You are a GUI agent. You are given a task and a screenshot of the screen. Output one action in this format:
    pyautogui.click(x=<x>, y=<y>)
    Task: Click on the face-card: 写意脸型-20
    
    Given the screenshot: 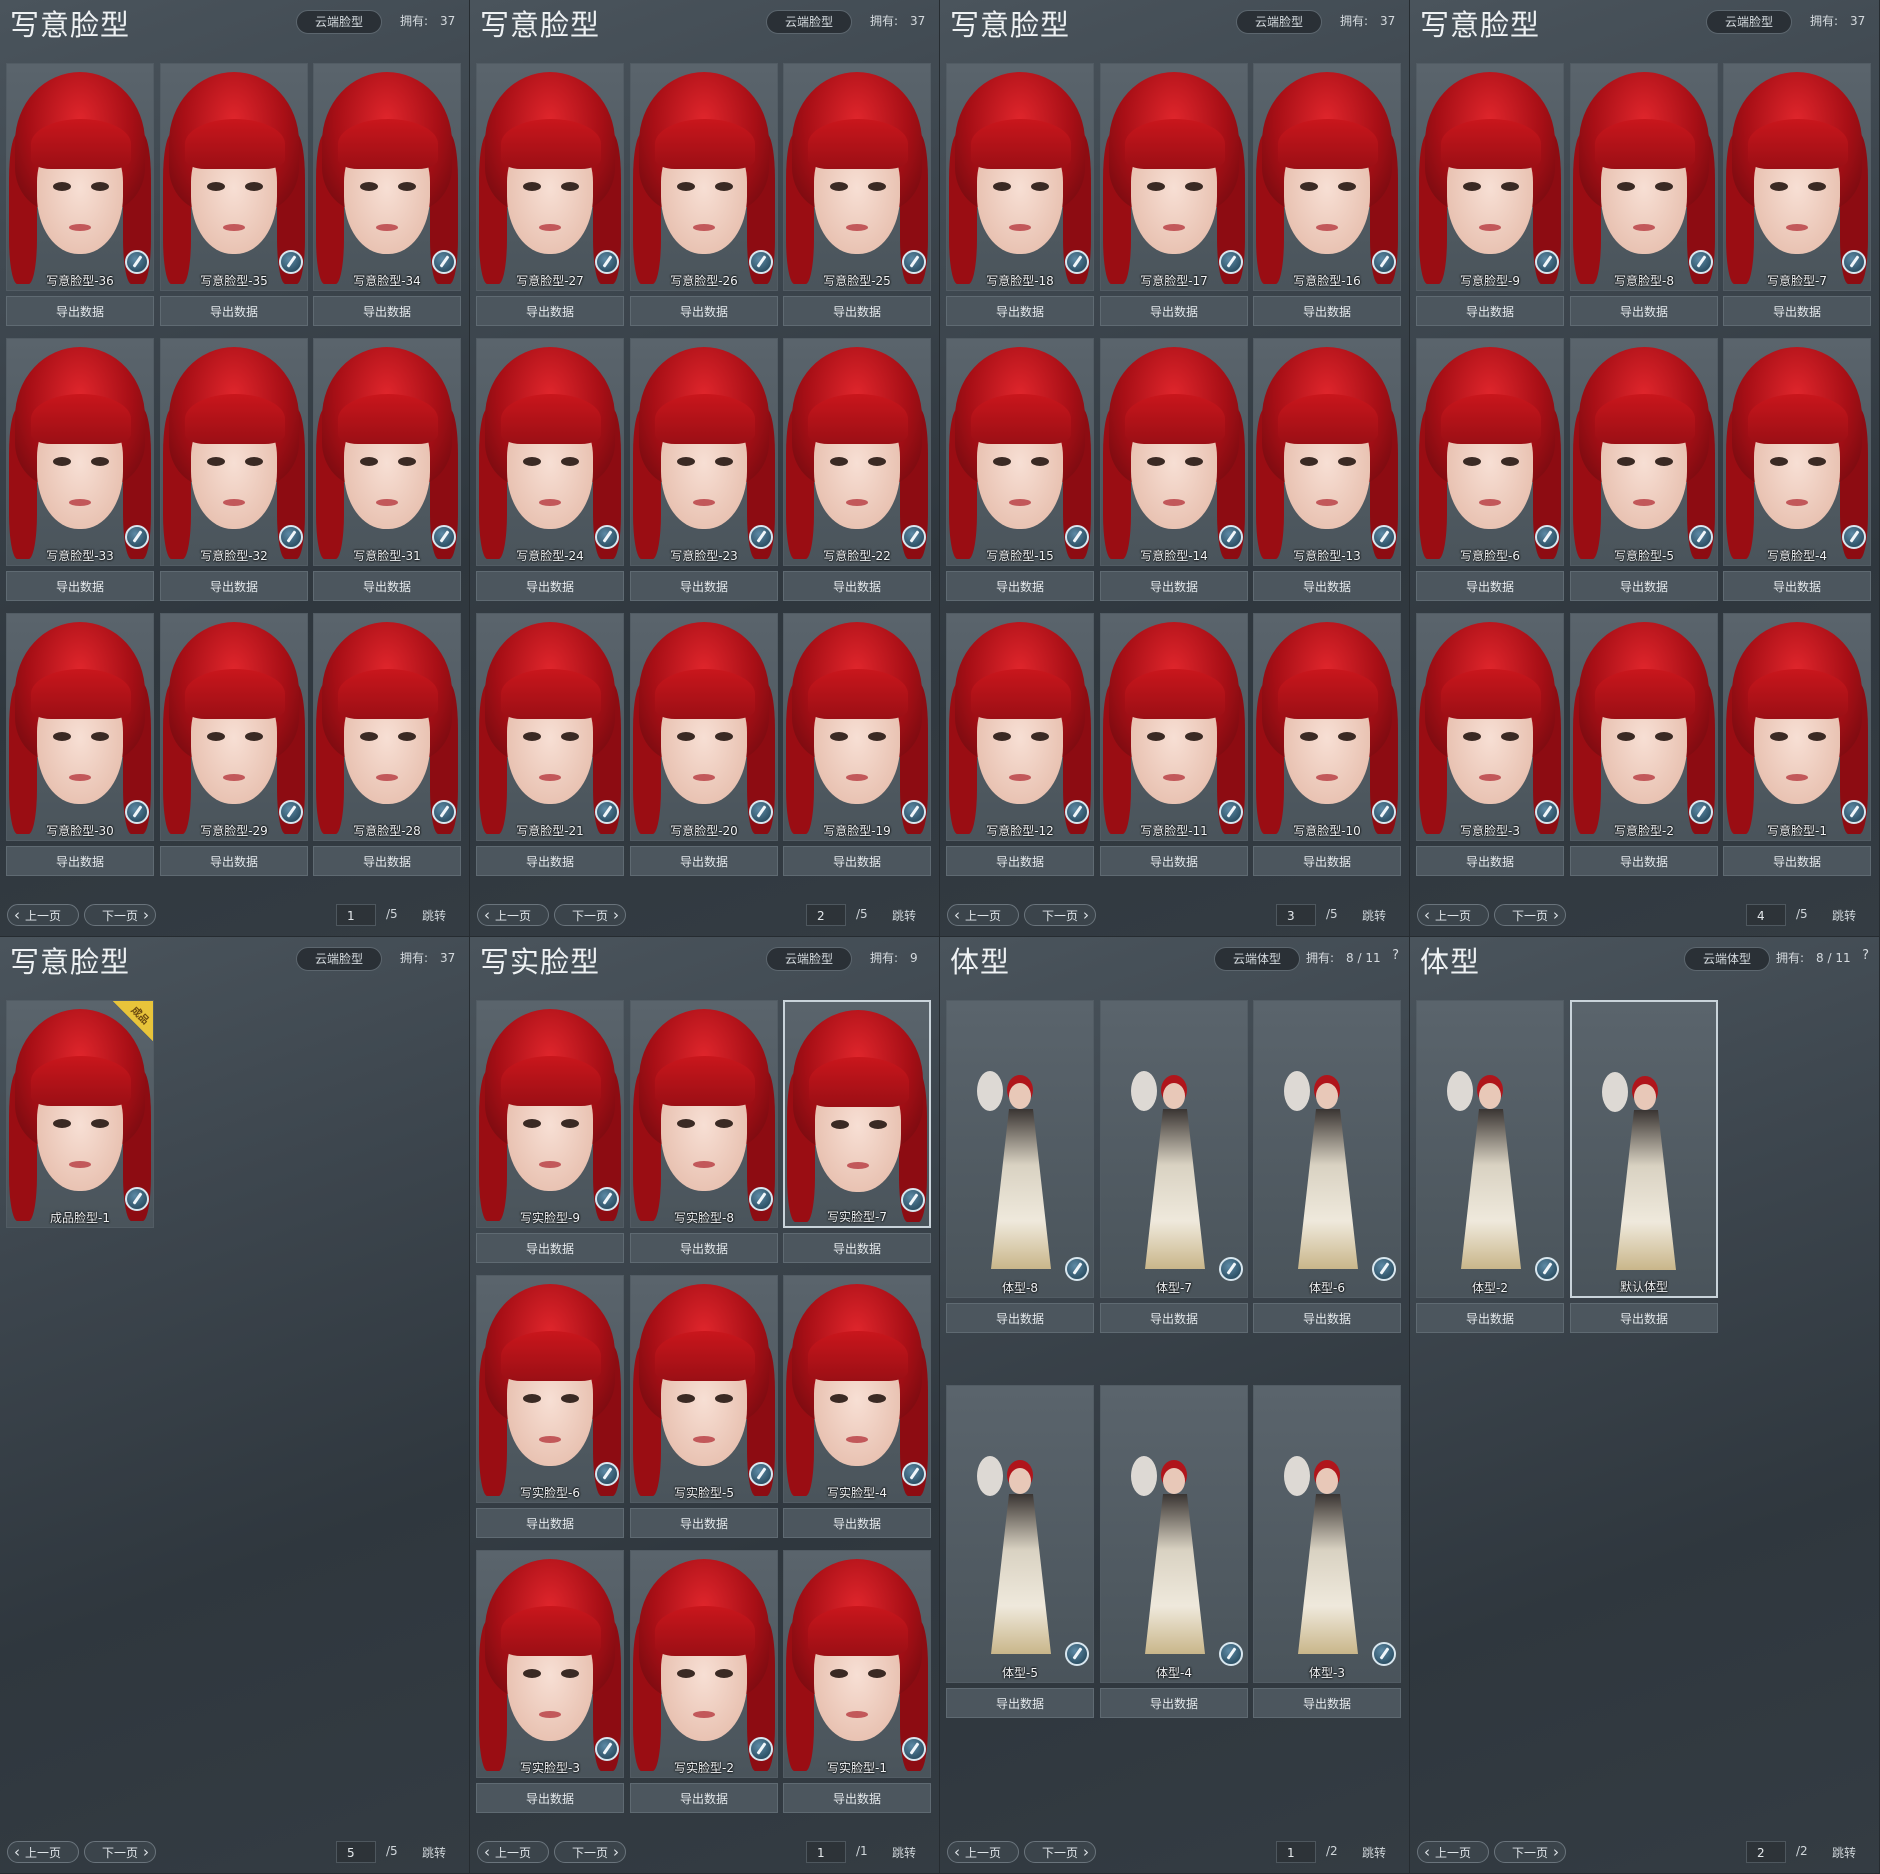 What is the action you would take?
    pyautogui.click(x=704, y=727)
    